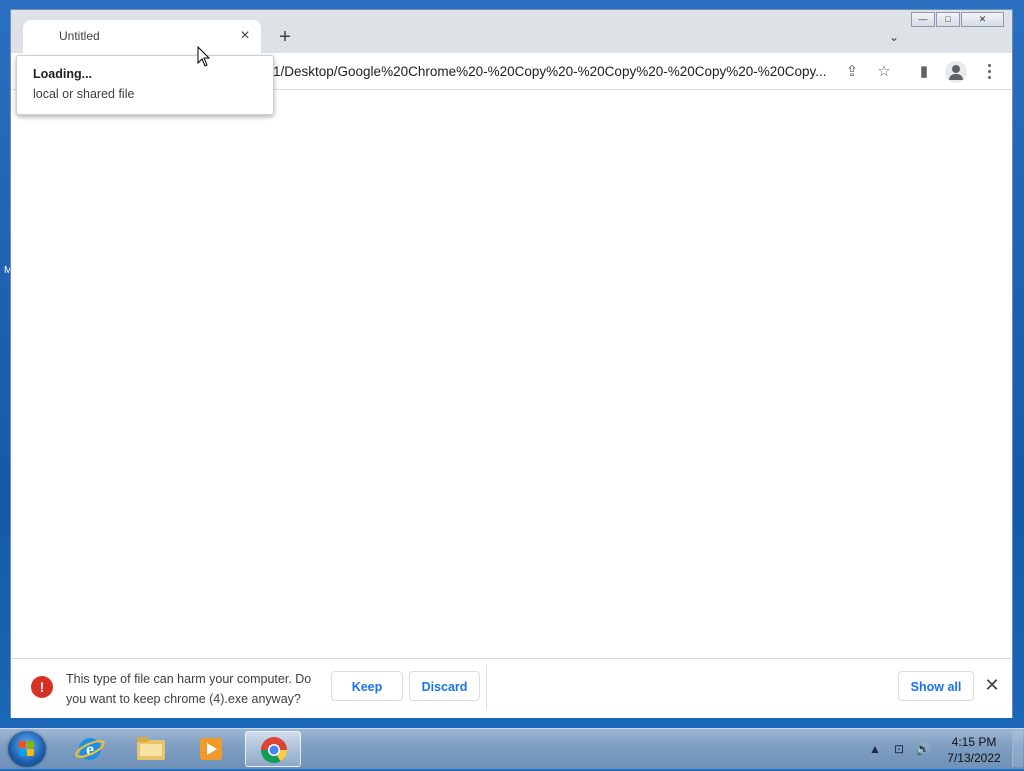 The width and height of the screenshot is (1024, 771). What do you see at coordinates (27, 749) in the screenshot?
I see `start-button` at bounding box center [27, 749].